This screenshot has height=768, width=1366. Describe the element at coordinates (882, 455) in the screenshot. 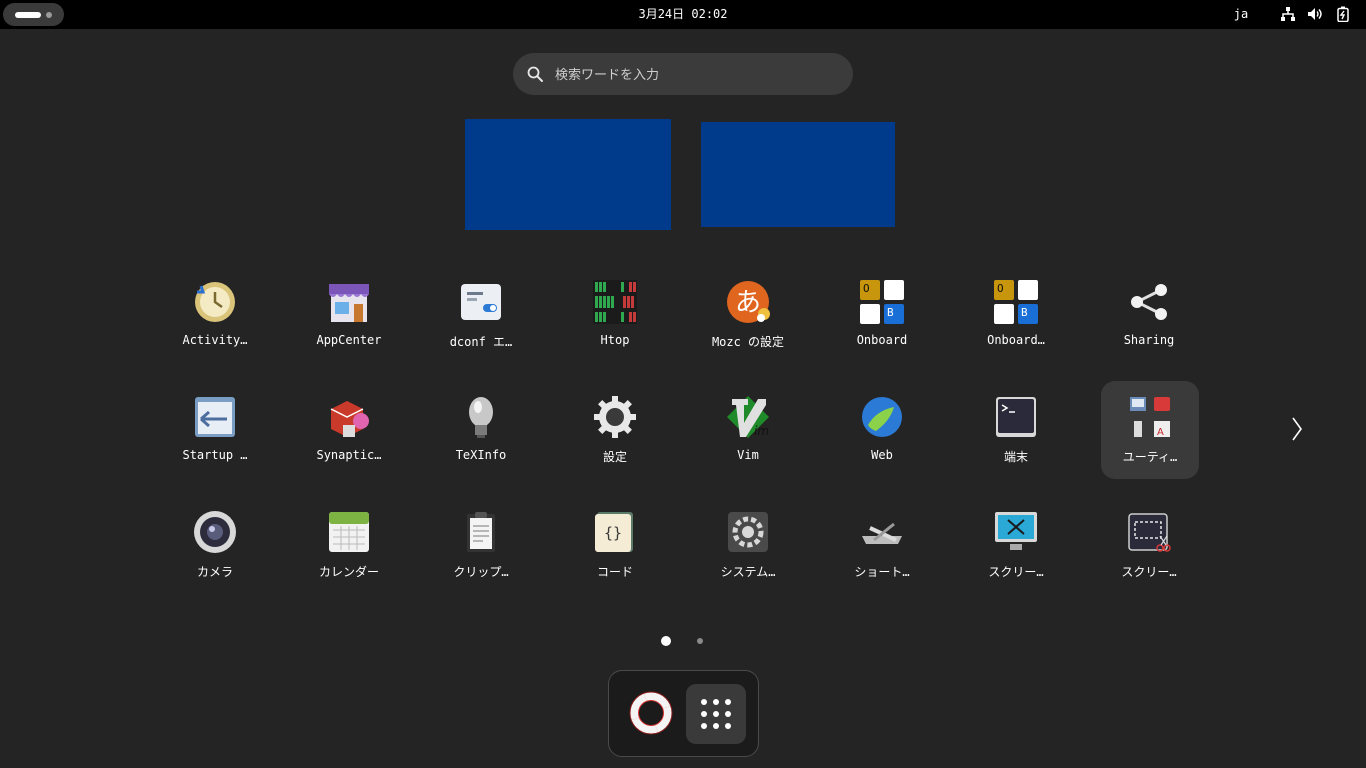

I see `app-label: Web` at that location.